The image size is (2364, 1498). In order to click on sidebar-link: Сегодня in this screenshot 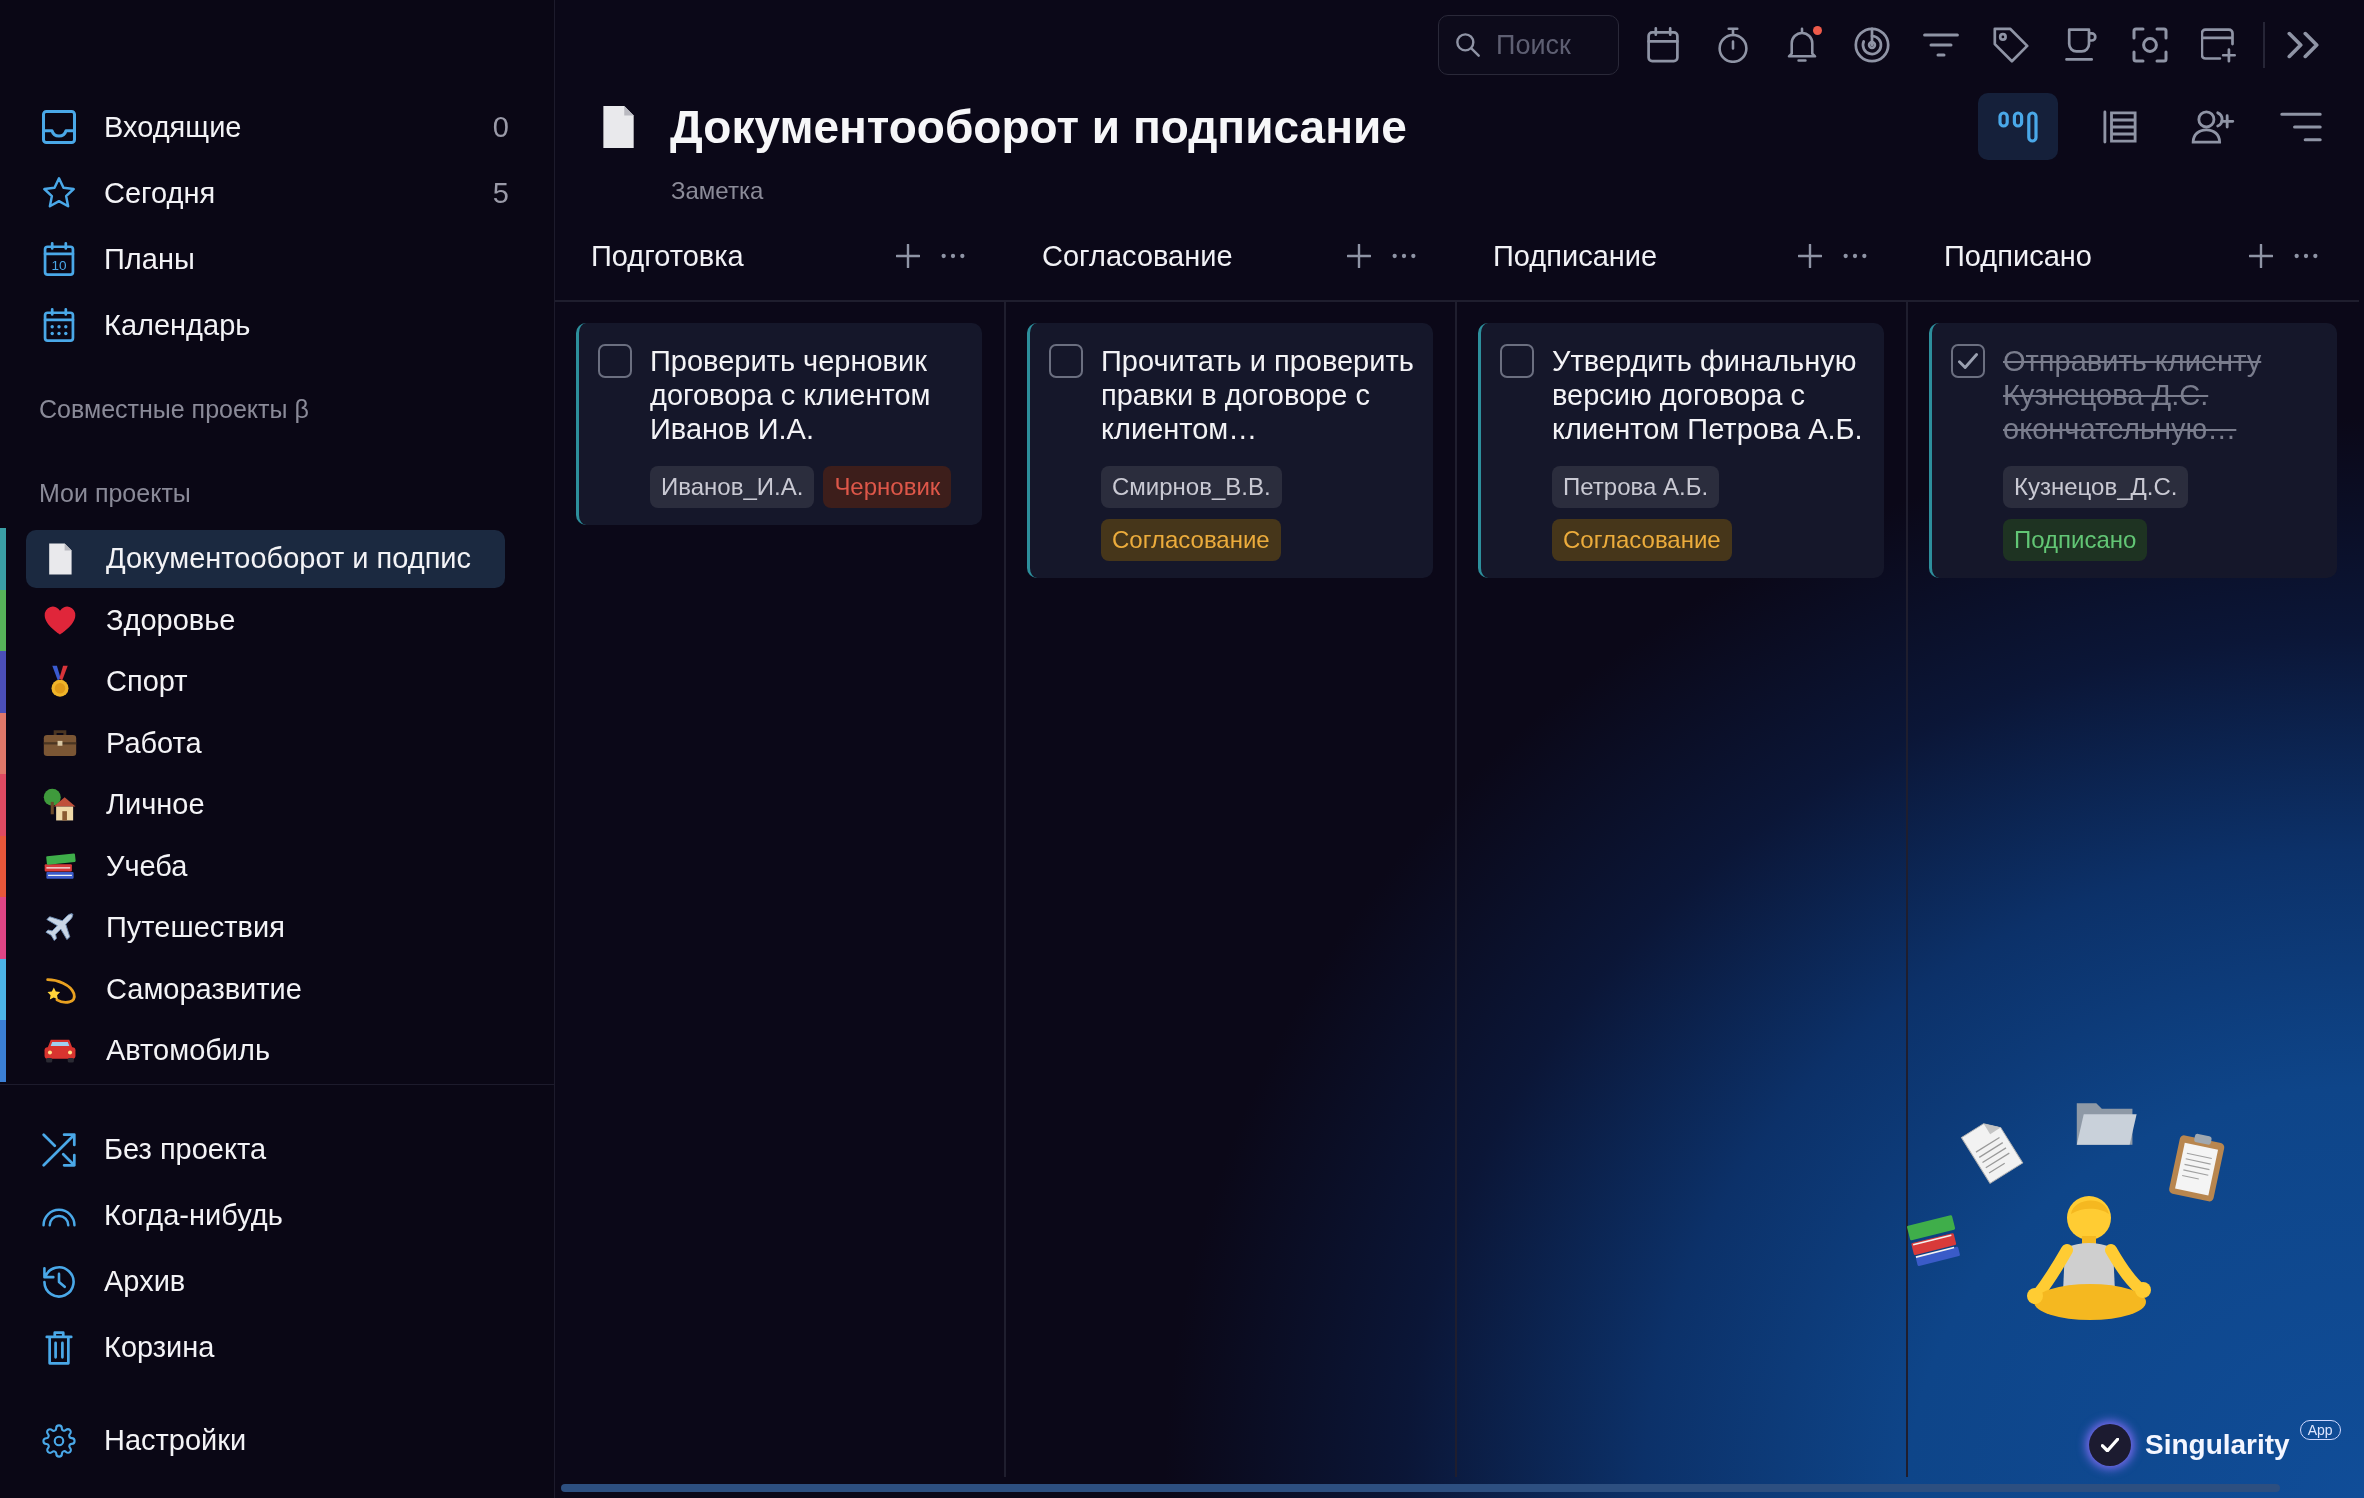, I will do `click(129, 193)`.